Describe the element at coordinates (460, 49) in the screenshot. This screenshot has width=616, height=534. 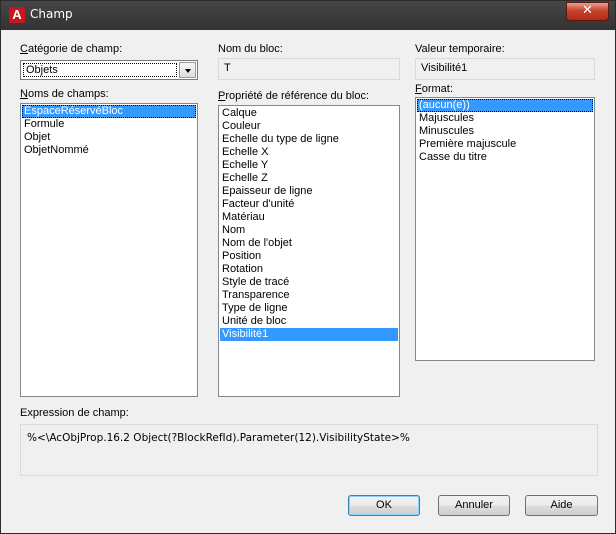
I see `temp-value-label: Valeur temporaire:` at that location.